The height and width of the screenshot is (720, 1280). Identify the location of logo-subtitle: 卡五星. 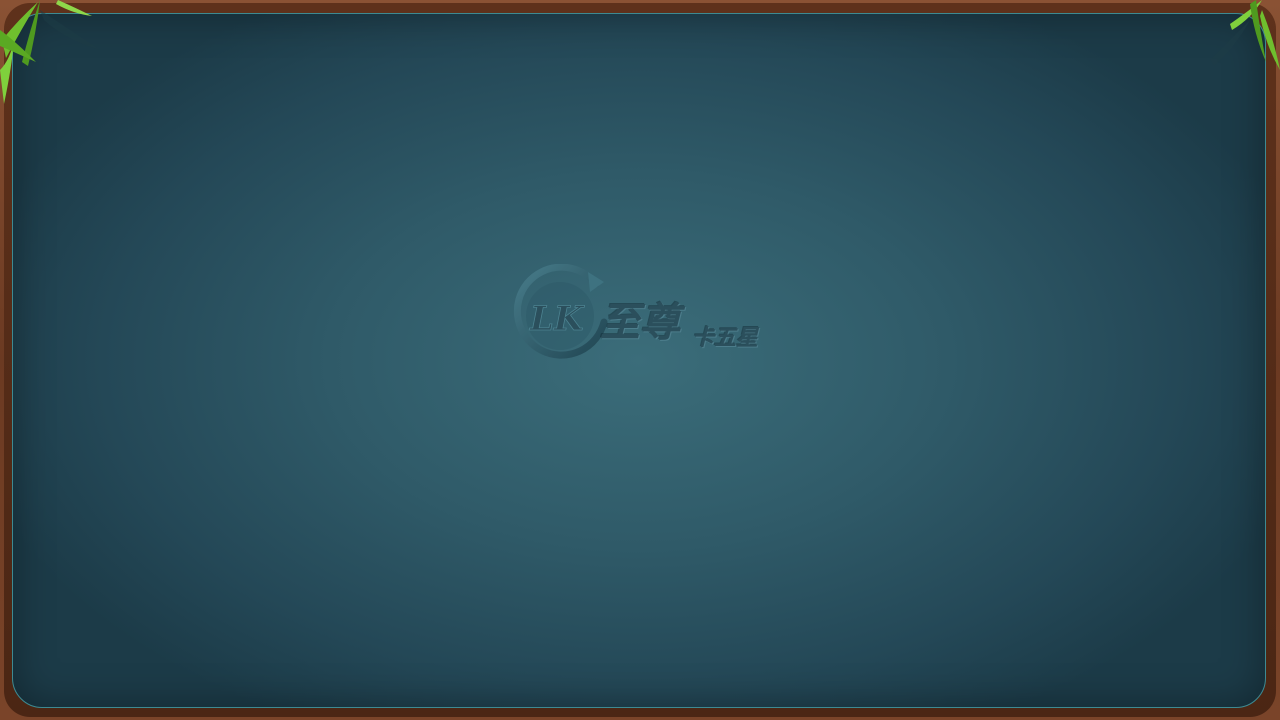
(725, 338).